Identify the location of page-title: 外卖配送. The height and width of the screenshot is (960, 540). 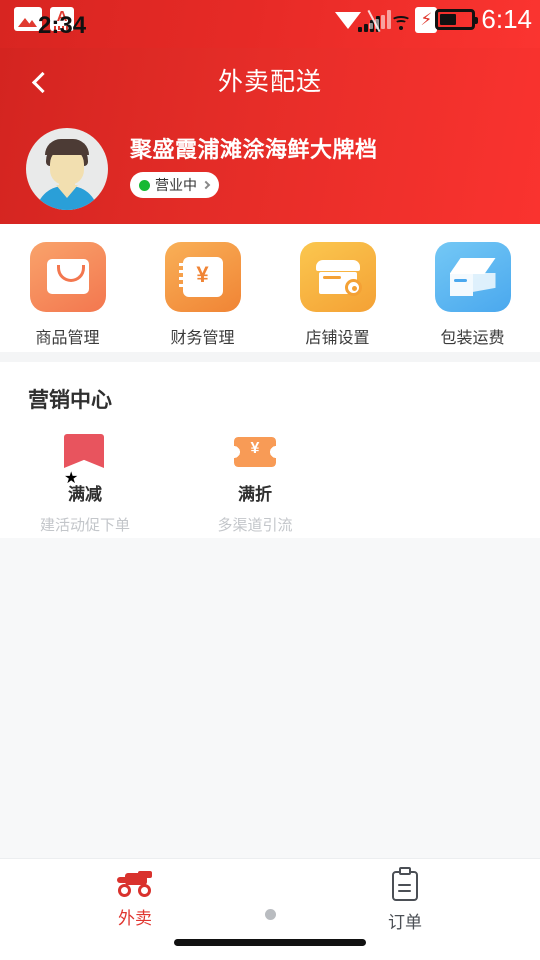
(269, 82).